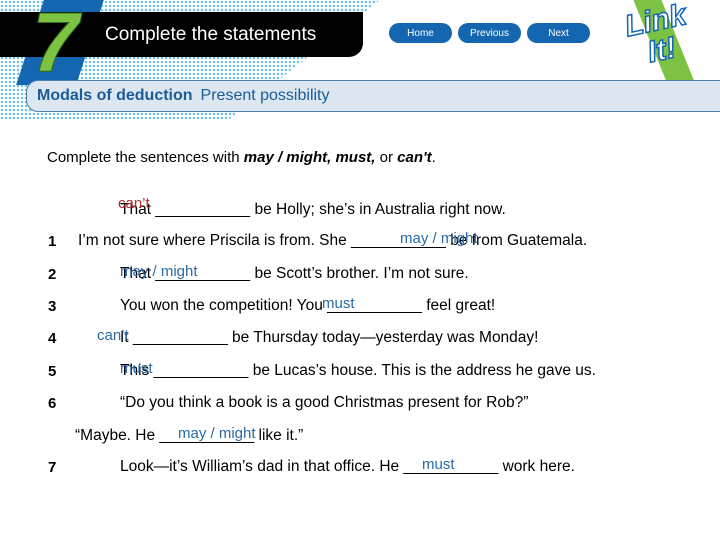 The height and width of the screenshot is (540, 720). What do you see at coordinates (217, 433) in the screenshot?
I see `answer-6: may / might` at bounding box center [217, 433].